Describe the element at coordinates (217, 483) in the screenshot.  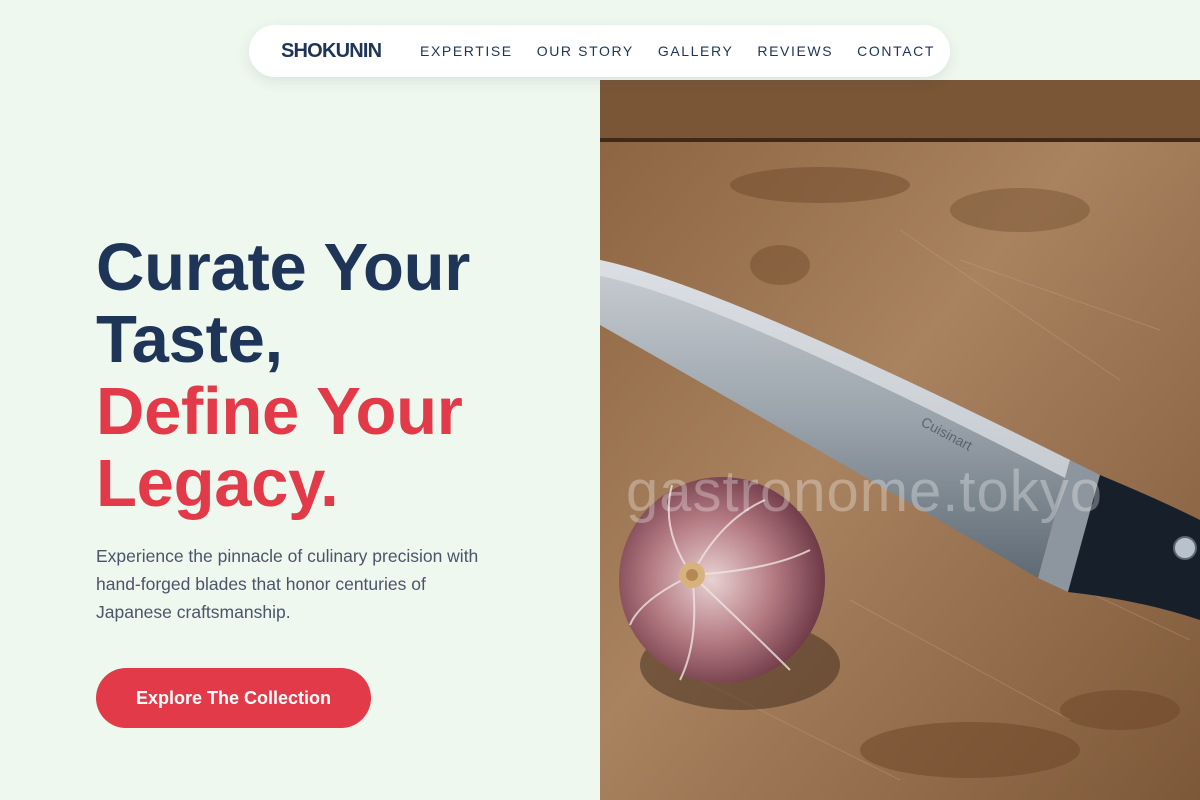
I see `headline-line-4: Legacy.` at that location.